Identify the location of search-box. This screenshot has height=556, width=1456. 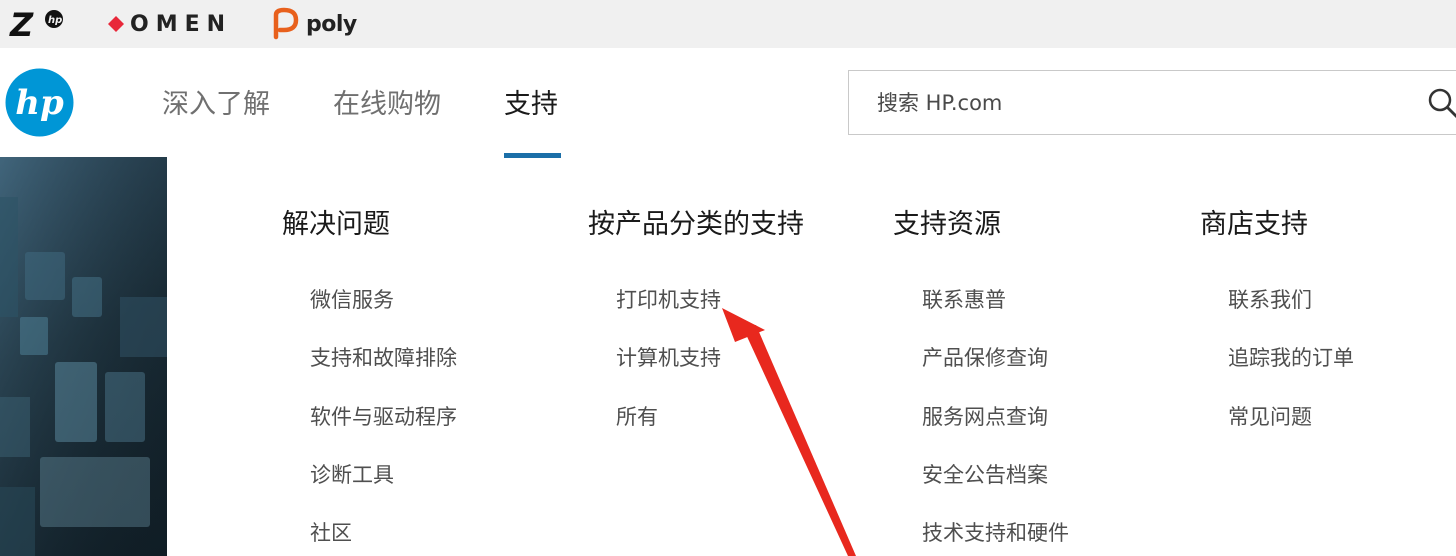
(1152, 102).